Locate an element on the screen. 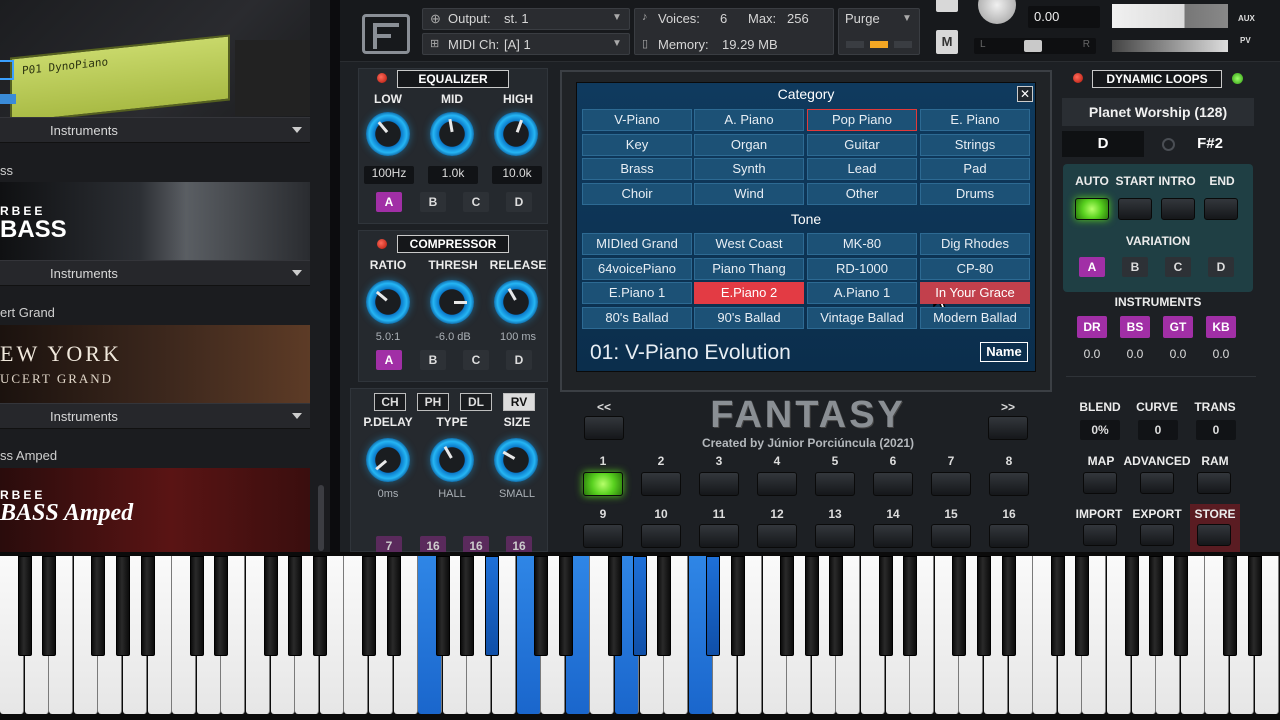  export-button is located at coordinates (1157, 535).